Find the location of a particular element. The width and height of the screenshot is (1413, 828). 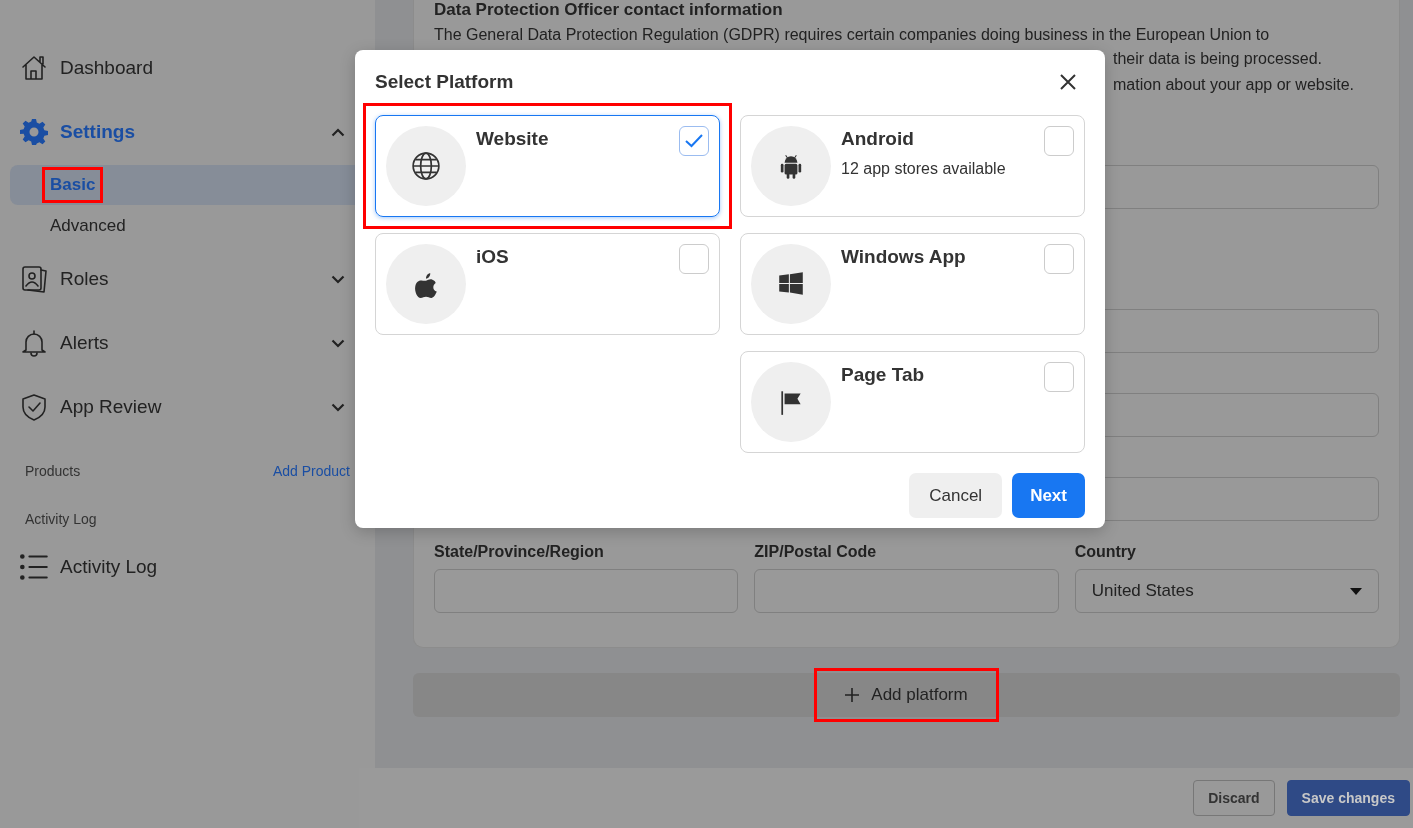

platform-title: Website is located at coordinates (513, 139).